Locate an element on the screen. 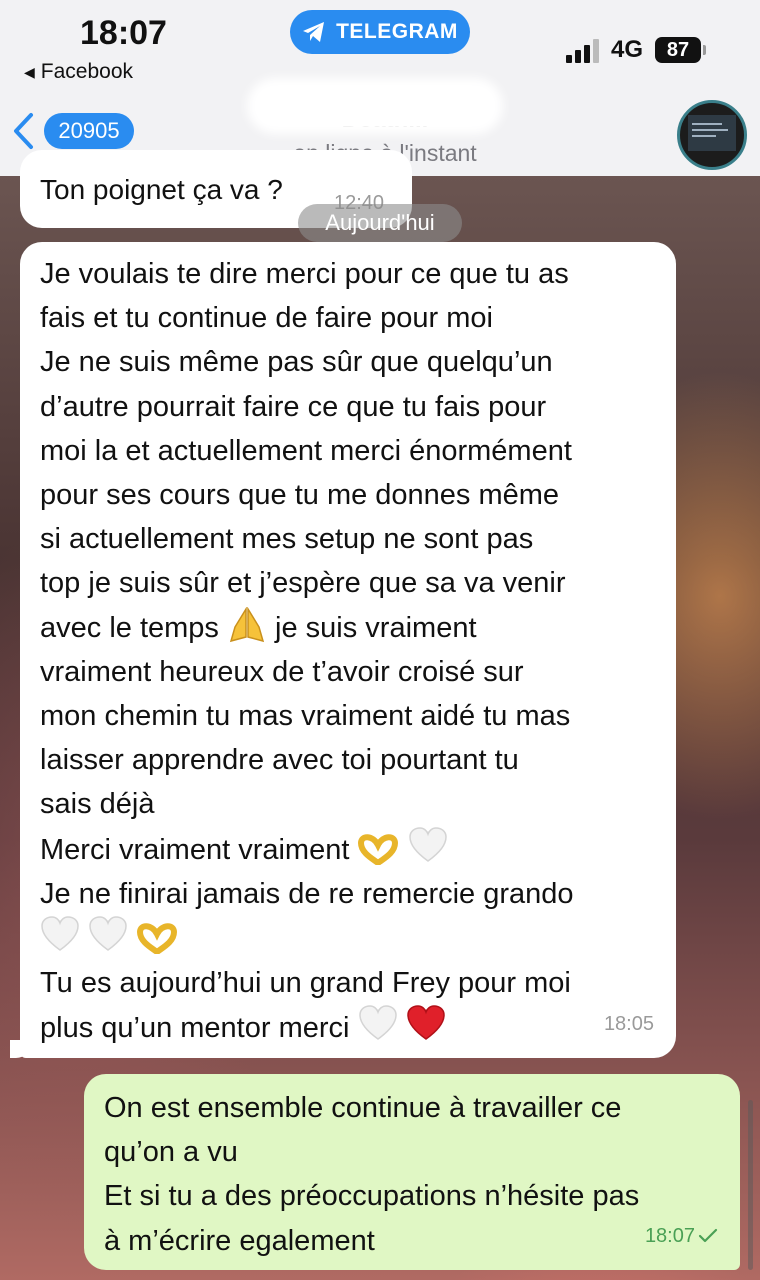 The width and height of the screenshot is (760, 1280). scrollbar is located at coordinates (750, 1185).